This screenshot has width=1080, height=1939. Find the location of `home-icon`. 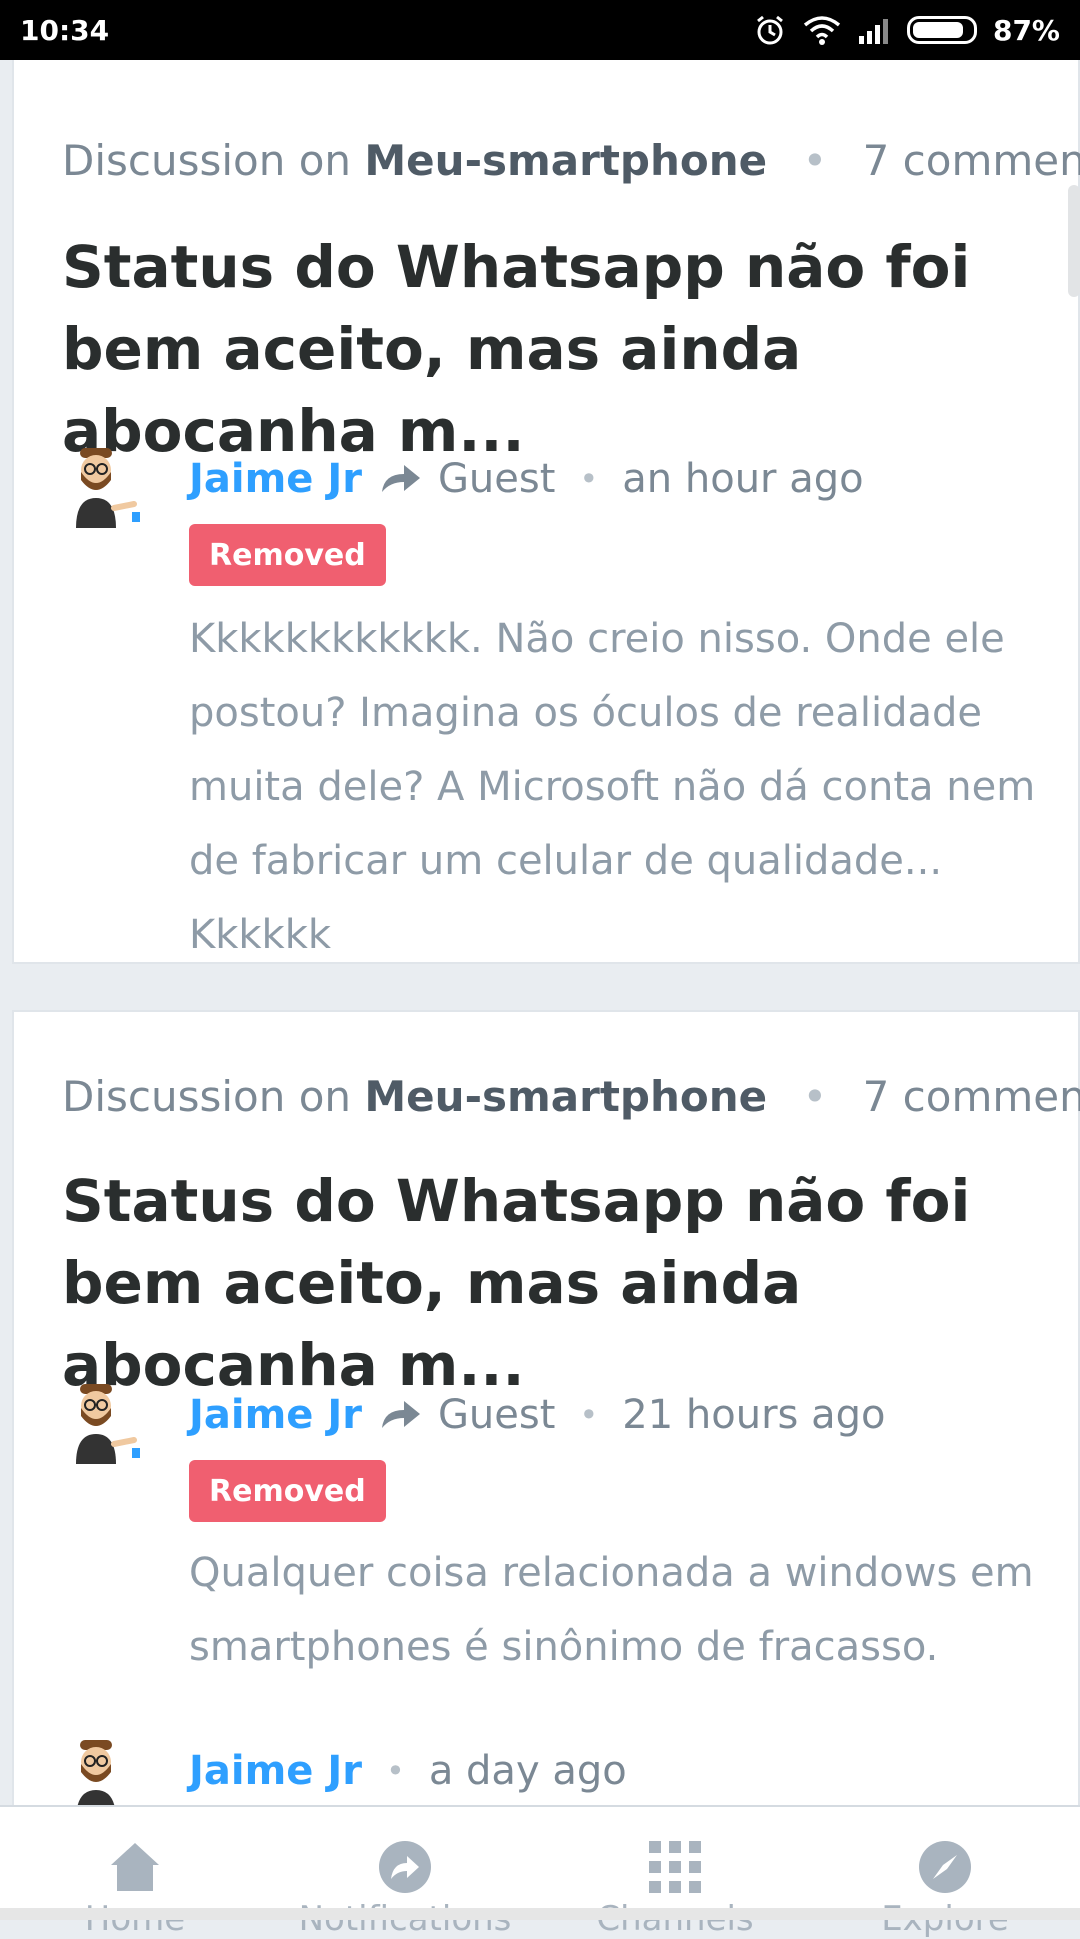

home-icon is located at coordinates (135, 1867).